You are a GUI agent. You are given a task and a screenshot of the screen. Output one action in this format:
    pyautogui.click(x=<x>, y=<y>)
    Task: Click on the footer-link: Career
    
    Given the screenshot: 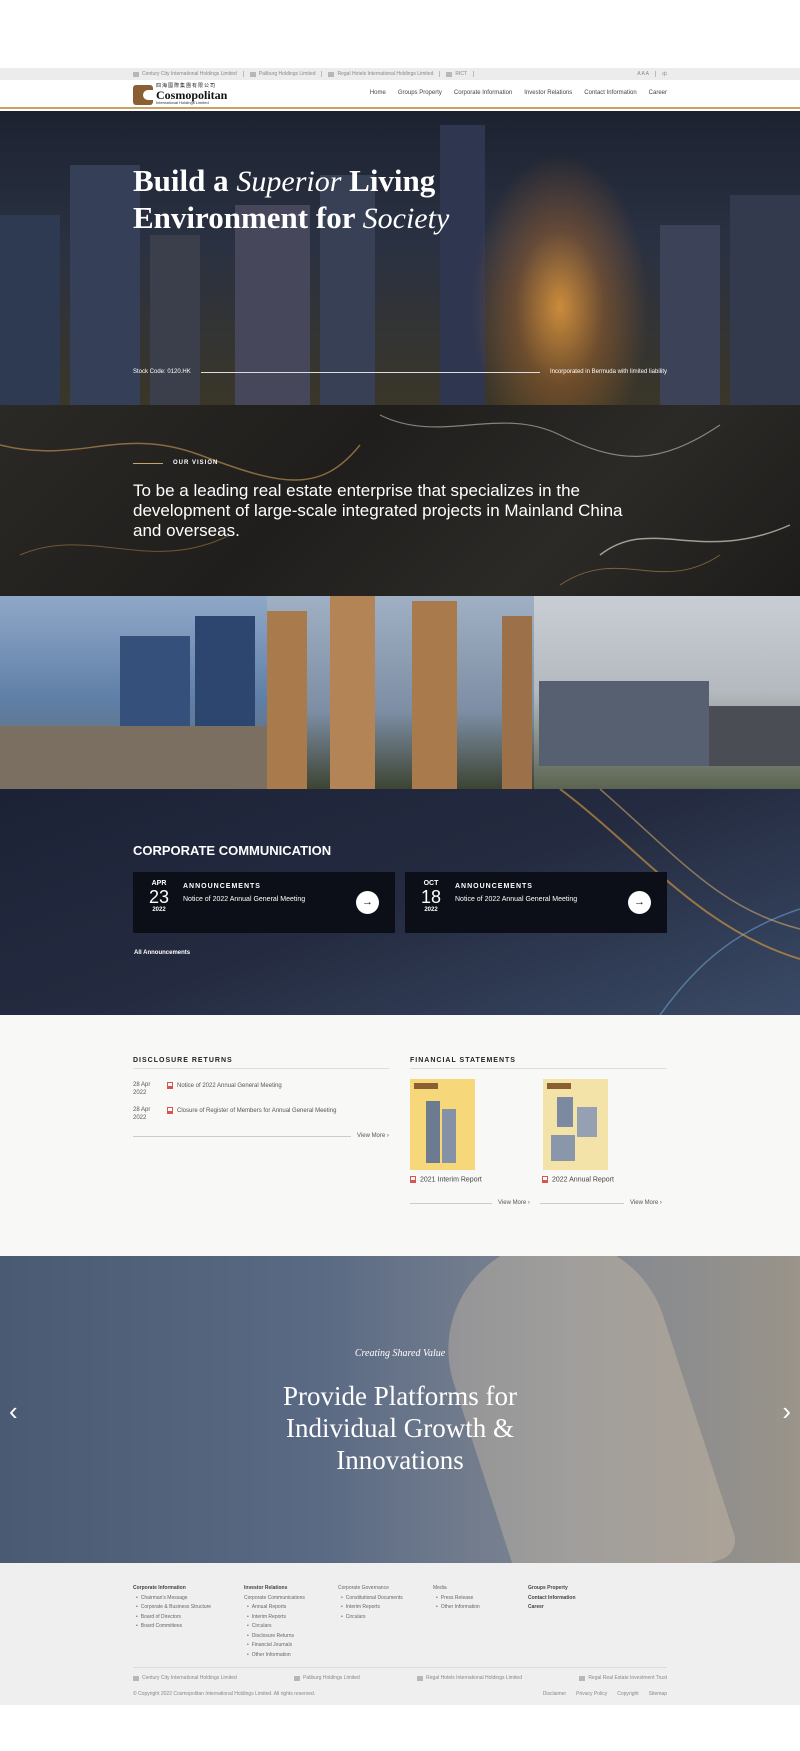 What is the action you would take?
    pyautogui.click(x=552, y=1608)
    